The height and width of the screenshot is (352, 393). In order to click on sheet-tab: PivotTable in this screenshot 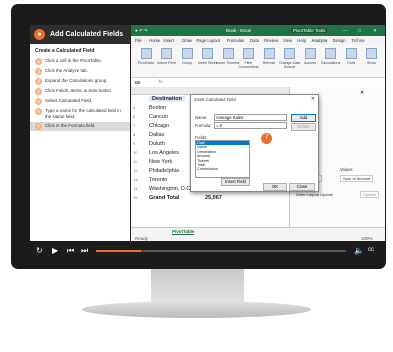, I will do `click(183, 232)`.